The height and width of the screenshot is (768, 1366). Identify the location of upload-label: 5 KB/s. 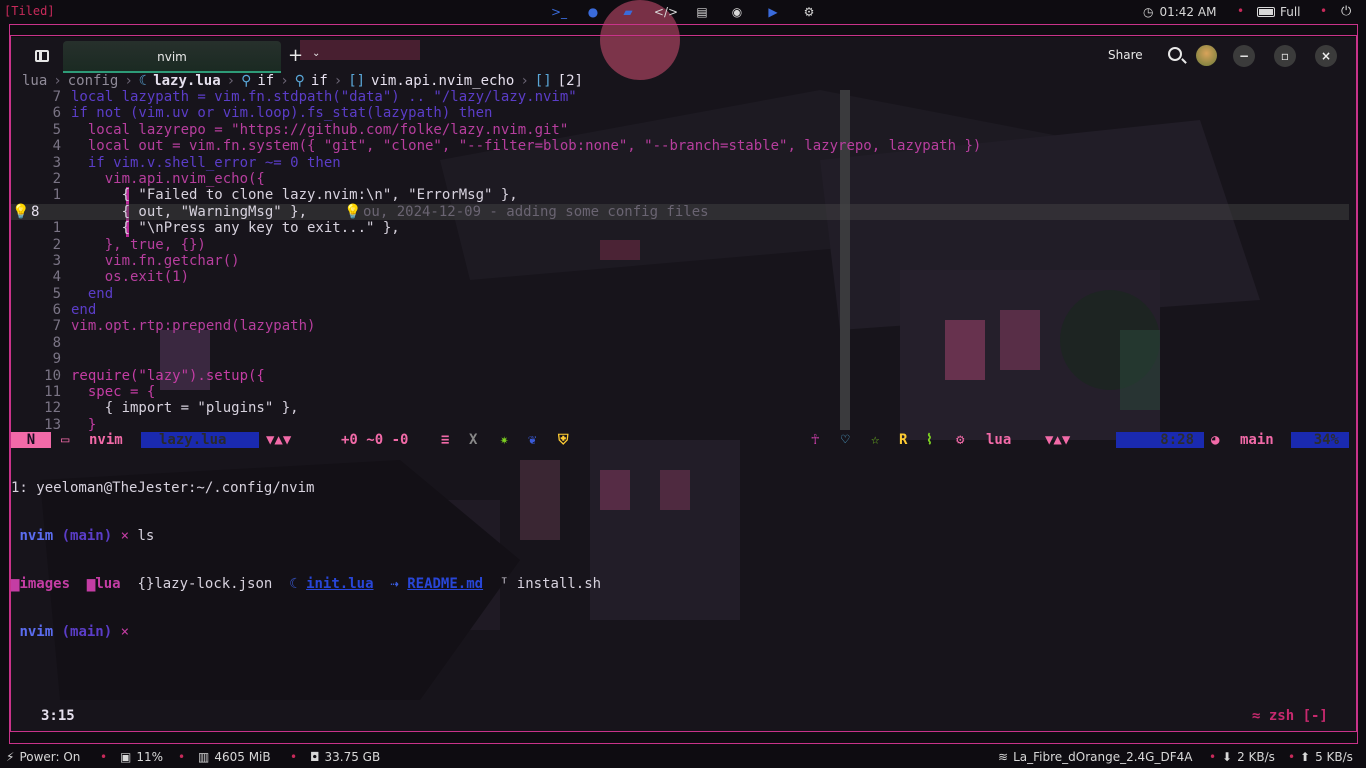
(1334, 757).